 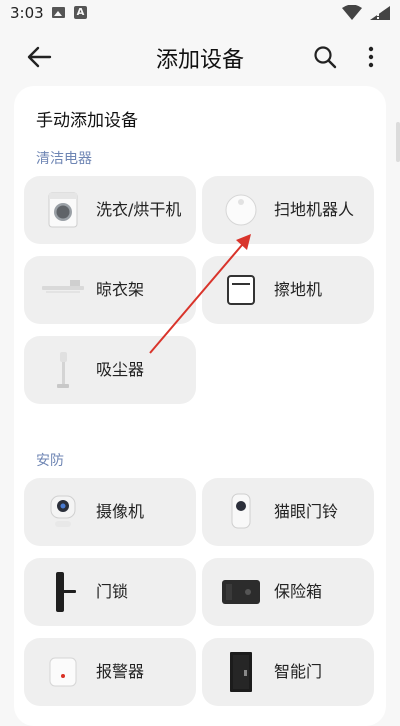 What do you see at coordinates (80, 12) in the screenshot?
I see `a-icon: A` at bounding box center [80, 12].